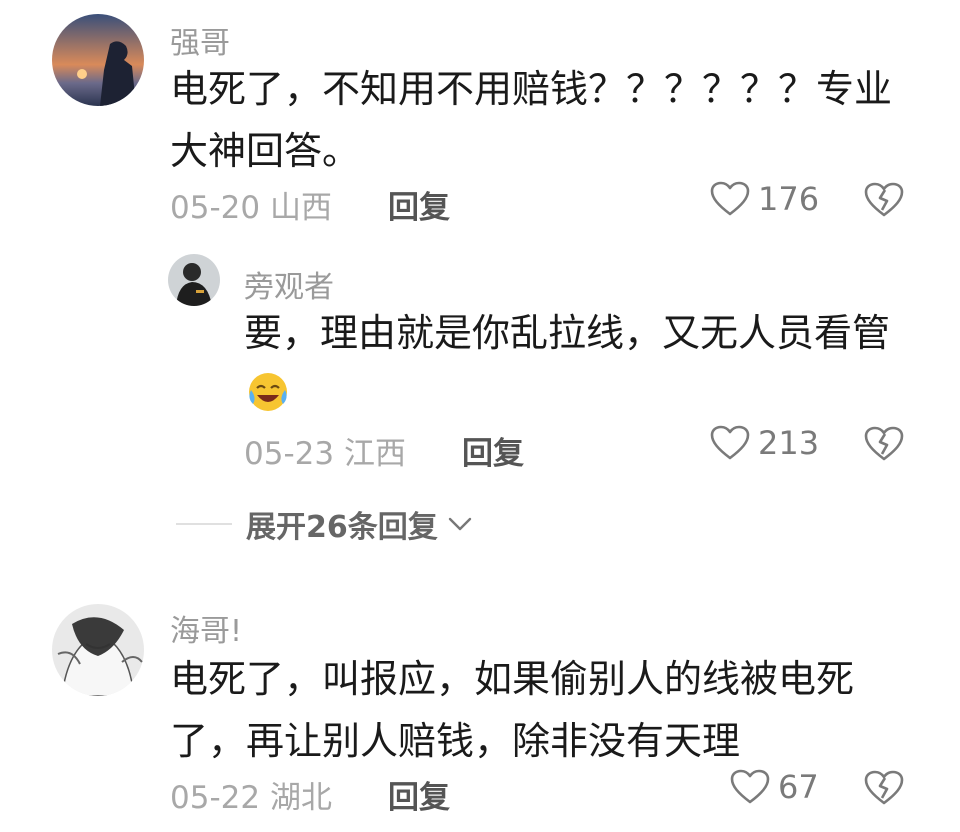 The height and width of the screenshot is (832, 960). I want to click on like-count: 213, so click(789, 443).